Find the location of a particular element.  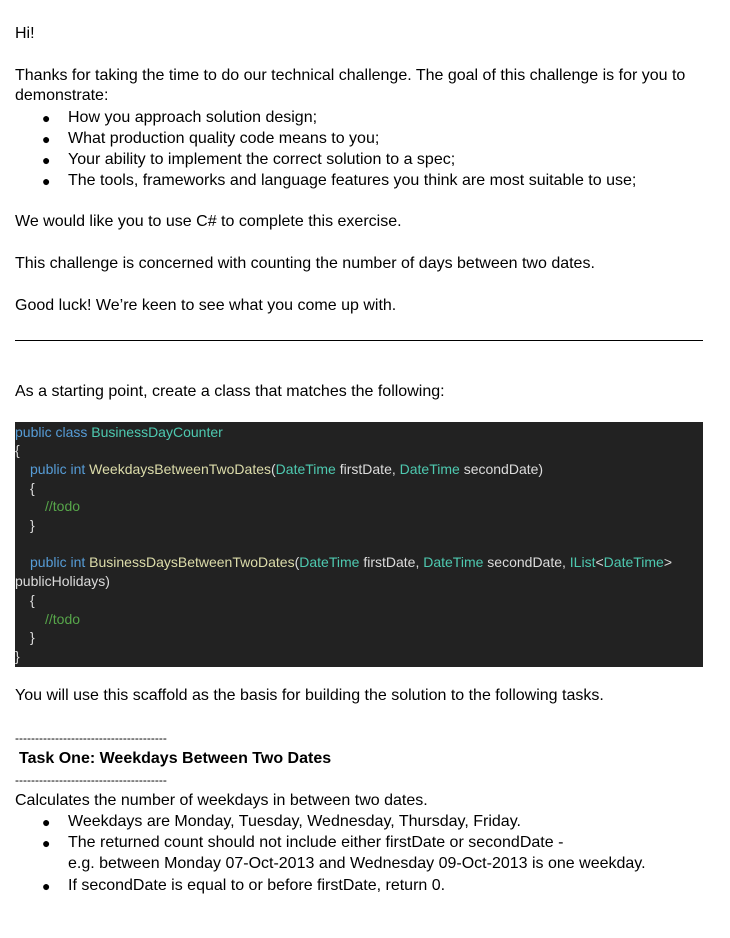

code-method-name: BusinessDaysBetweenTwoDates is located at coordinates (192, 562).